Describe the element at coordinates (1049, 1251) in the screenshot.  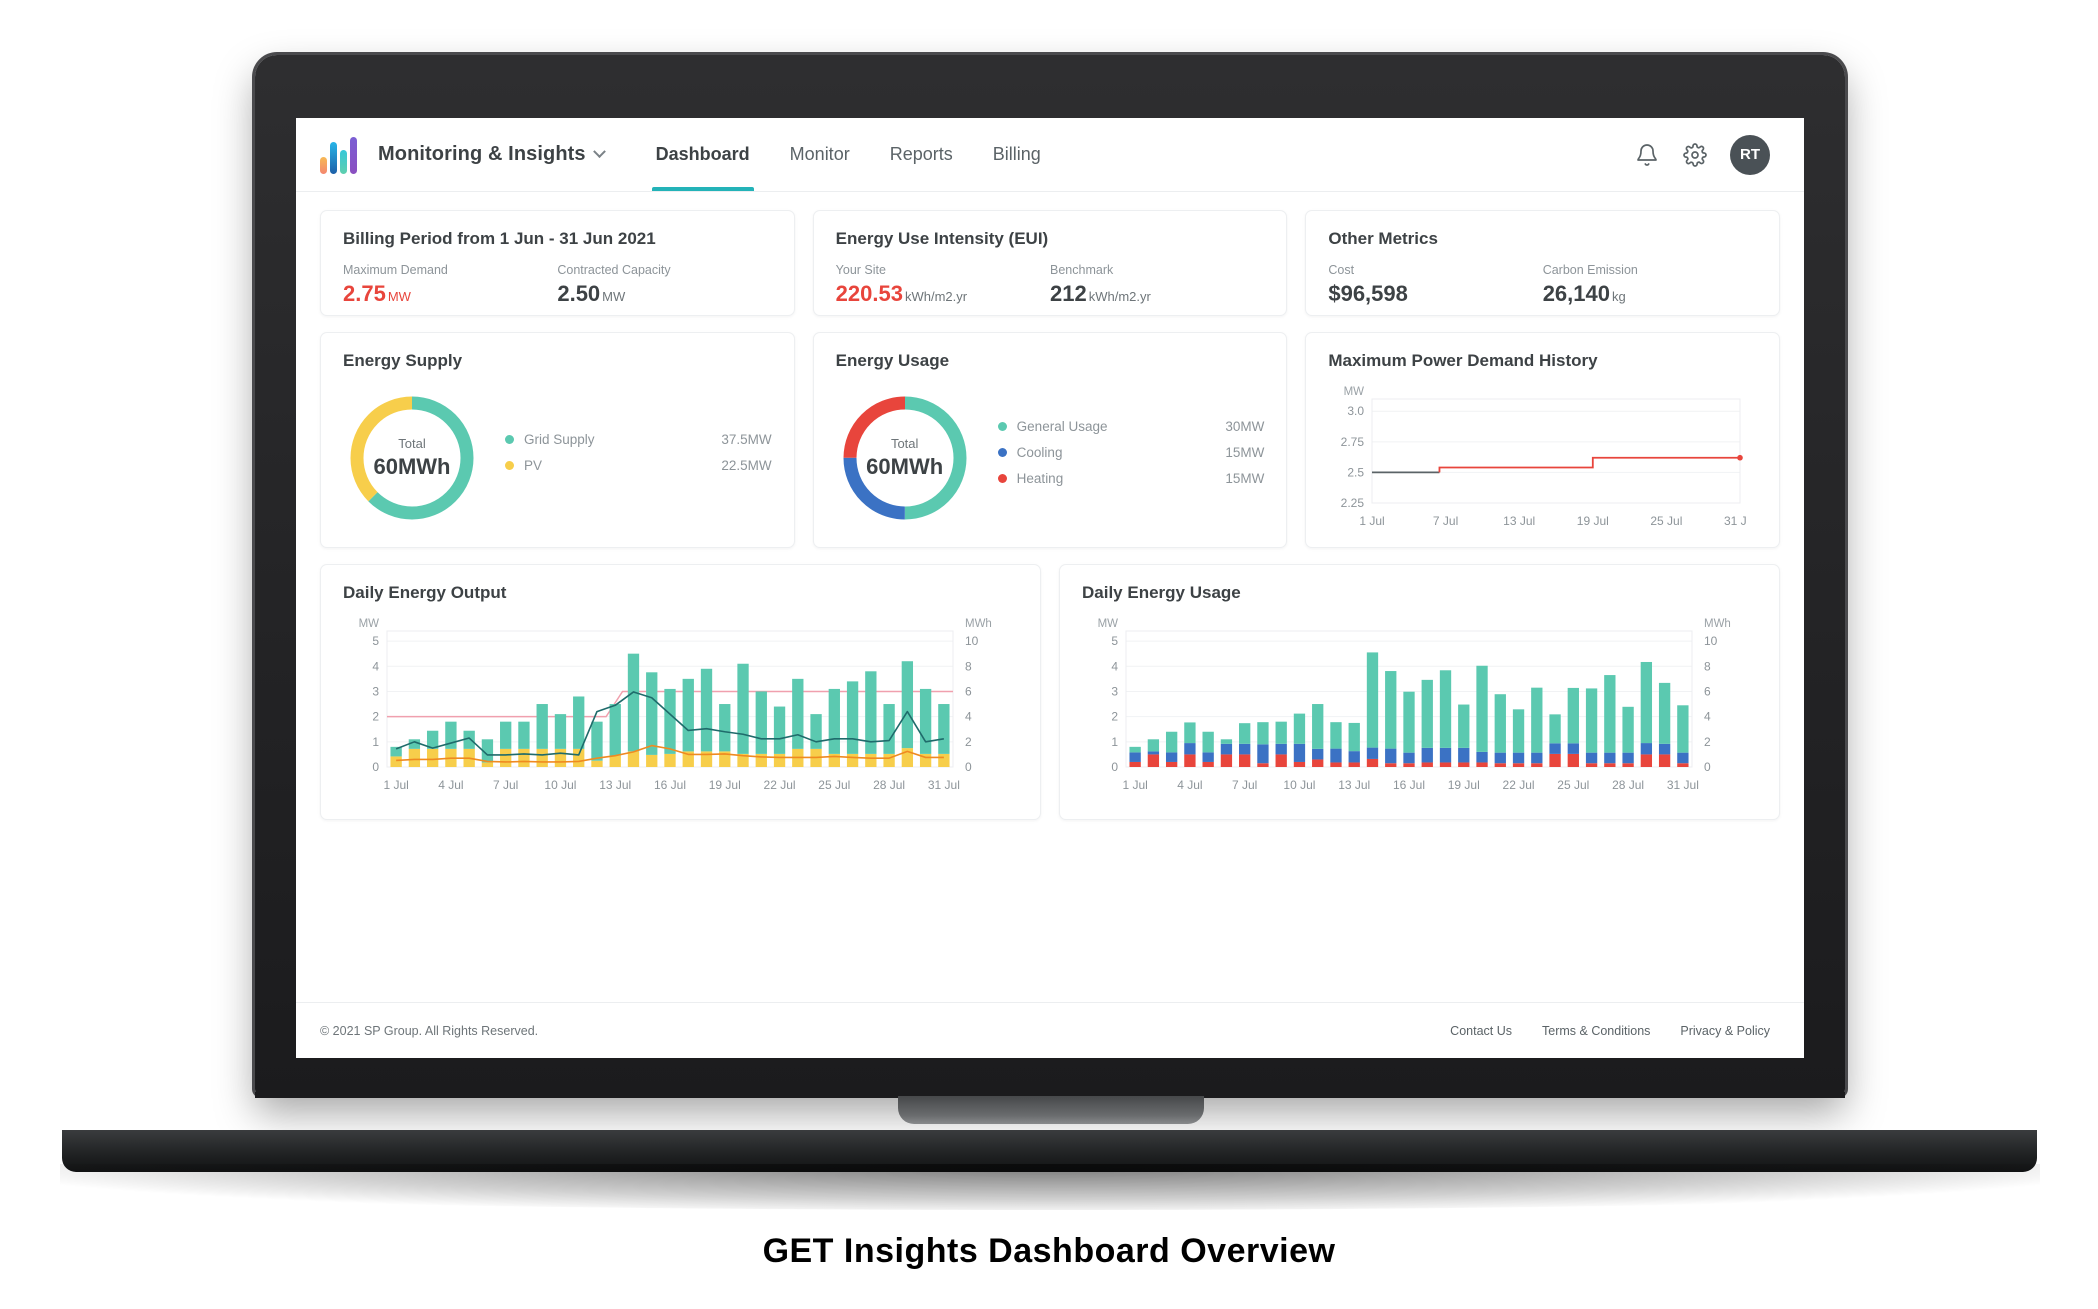
I see `figure-caption: GET Insights Dashboard Overview` at that location.